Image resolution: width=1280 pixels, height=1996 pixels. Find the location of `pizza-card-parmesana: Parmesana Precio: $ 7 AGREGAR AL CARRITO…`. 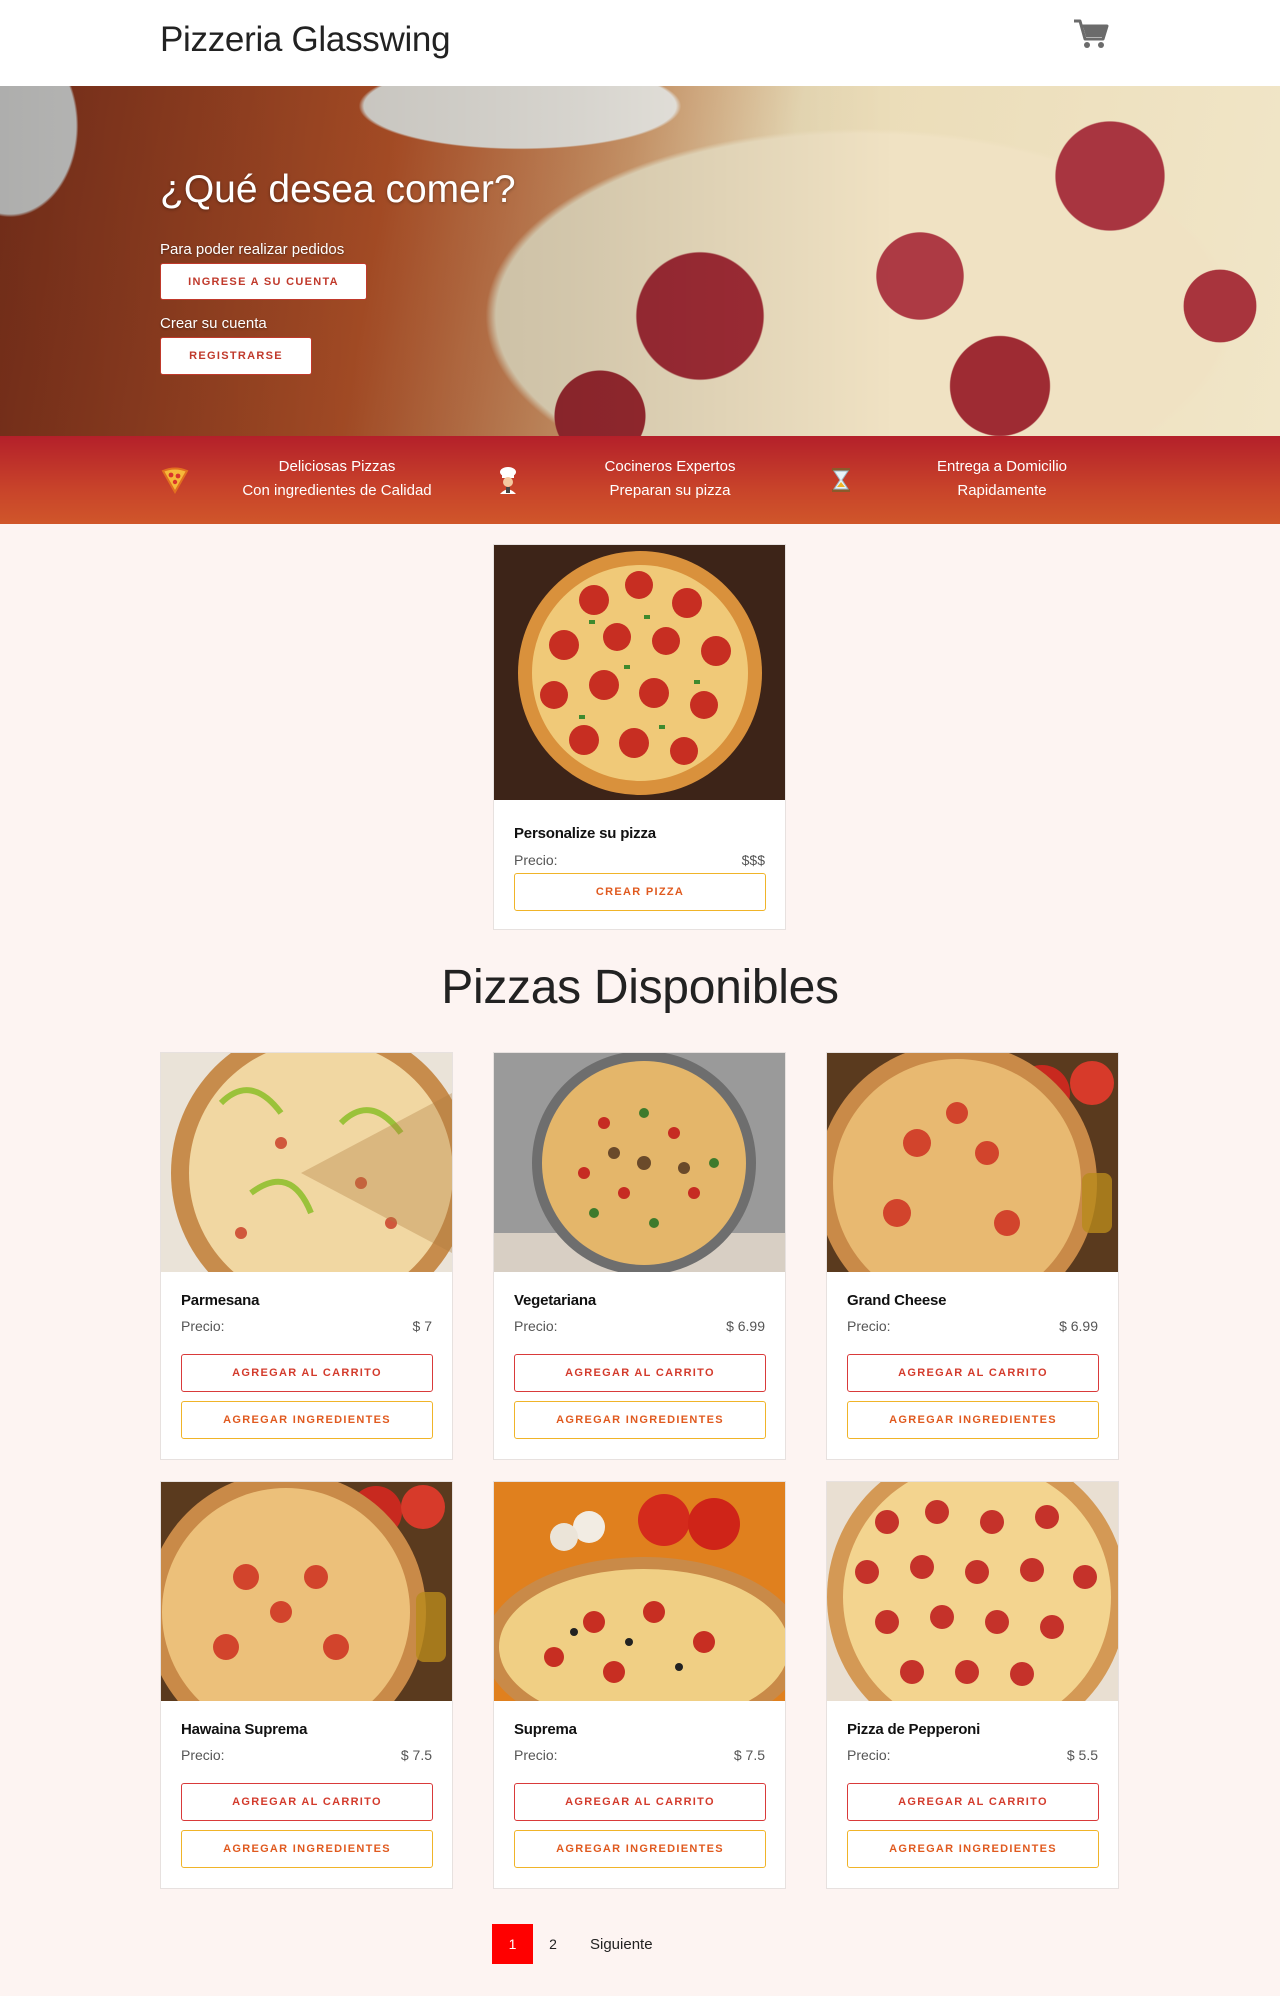

pizza-card-parmesana: Parmesana Precio: $ 7 AGREGAR AL CARRITO… is located at coordinates (306, 1256).